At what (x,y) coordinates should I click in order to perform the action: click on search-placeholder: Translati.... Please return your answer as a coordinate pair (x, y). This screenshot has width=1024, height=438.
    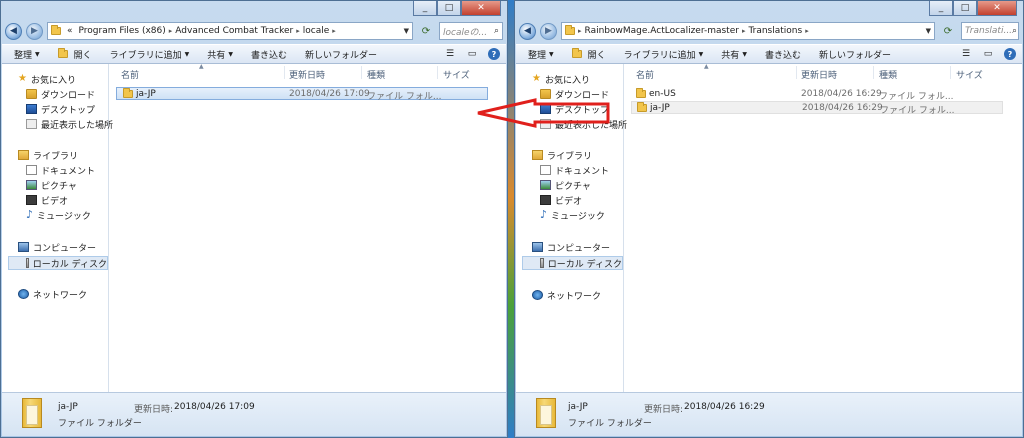
    Looking at the image, I should click on (989, 31).